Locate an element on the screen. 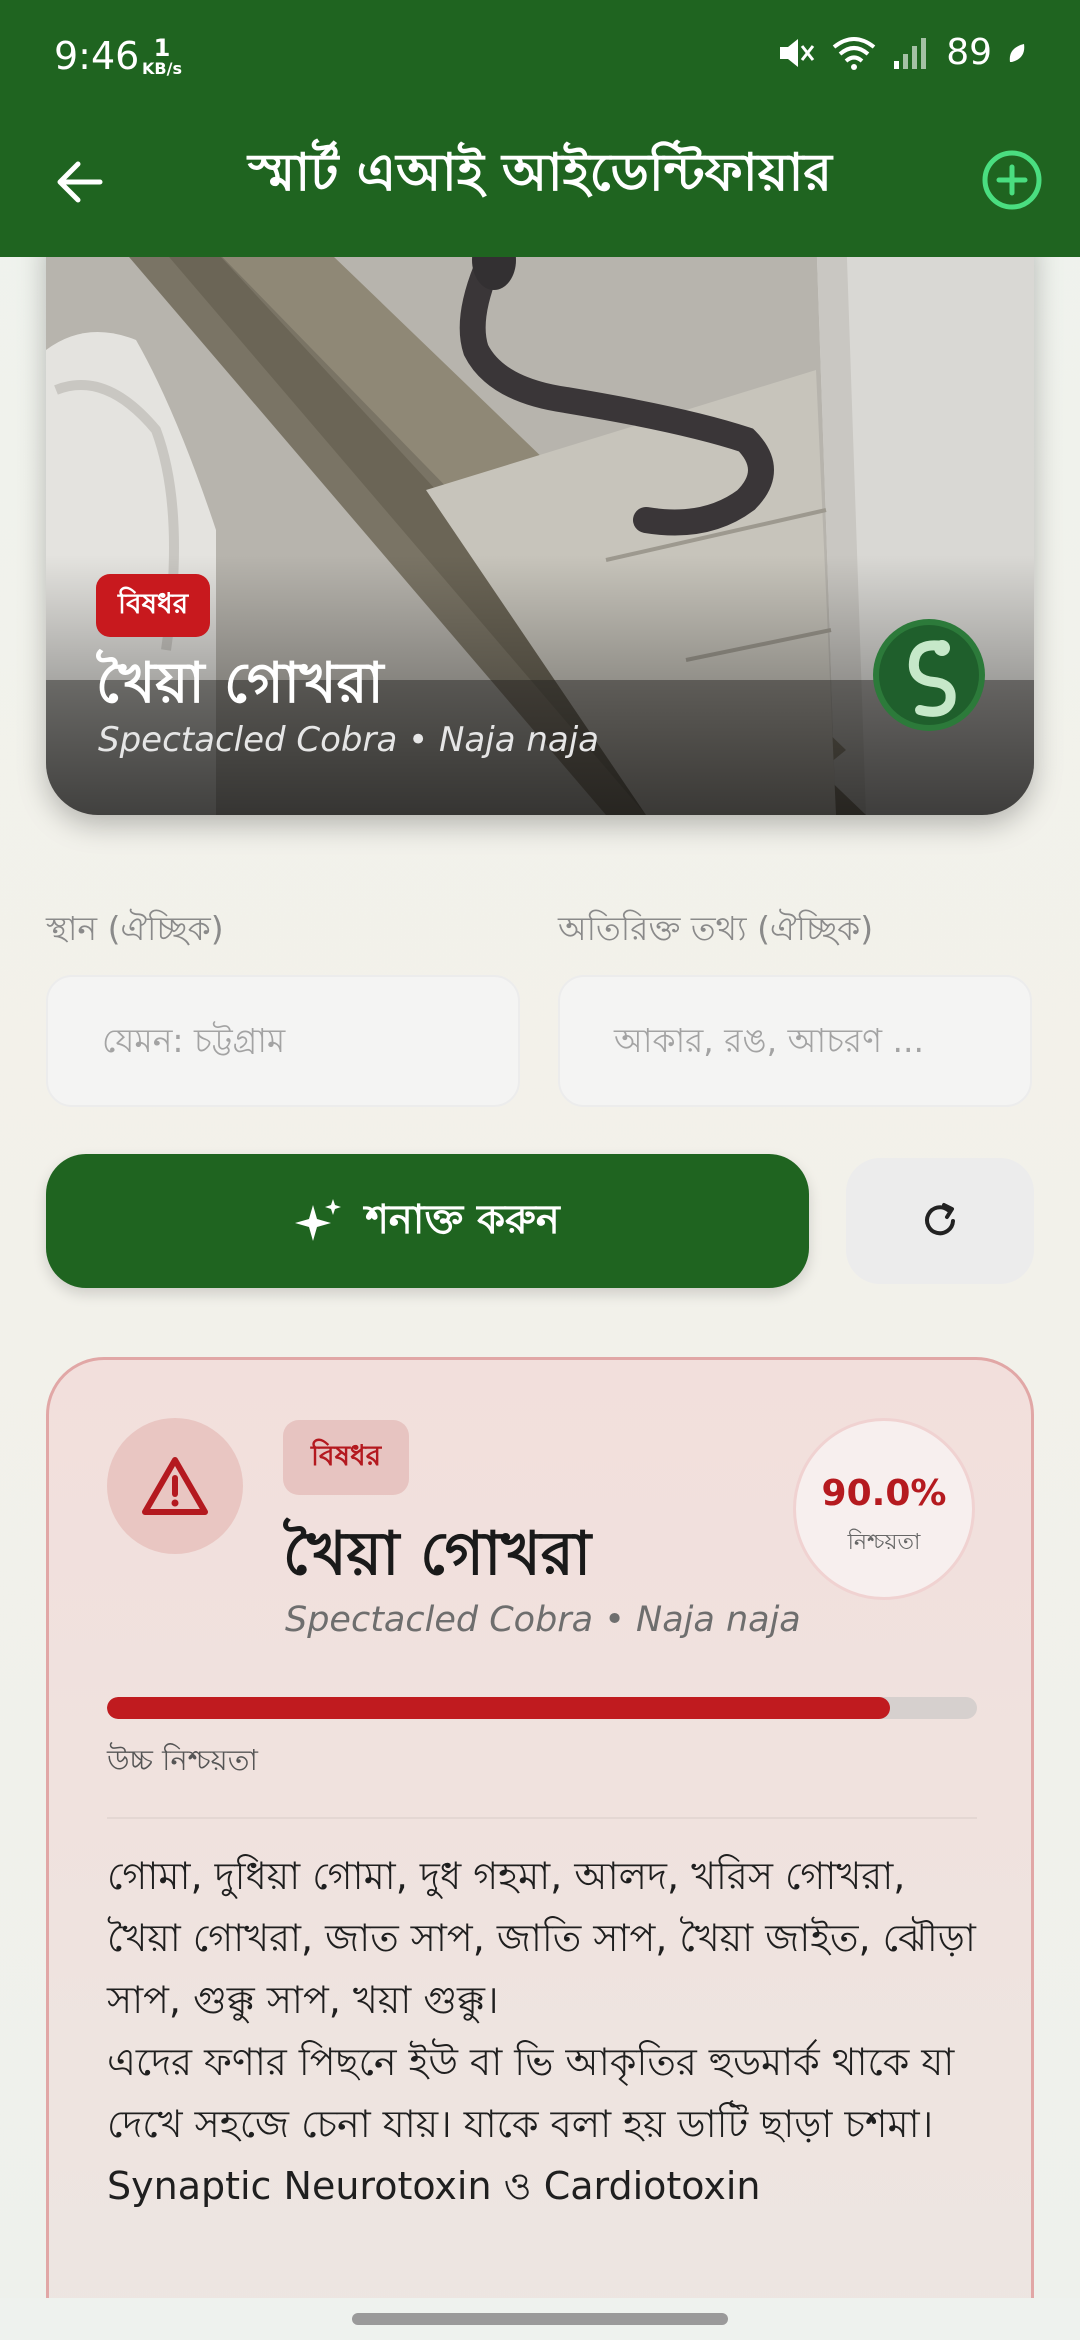  warning-icon is located at coordinates (175, 1486).